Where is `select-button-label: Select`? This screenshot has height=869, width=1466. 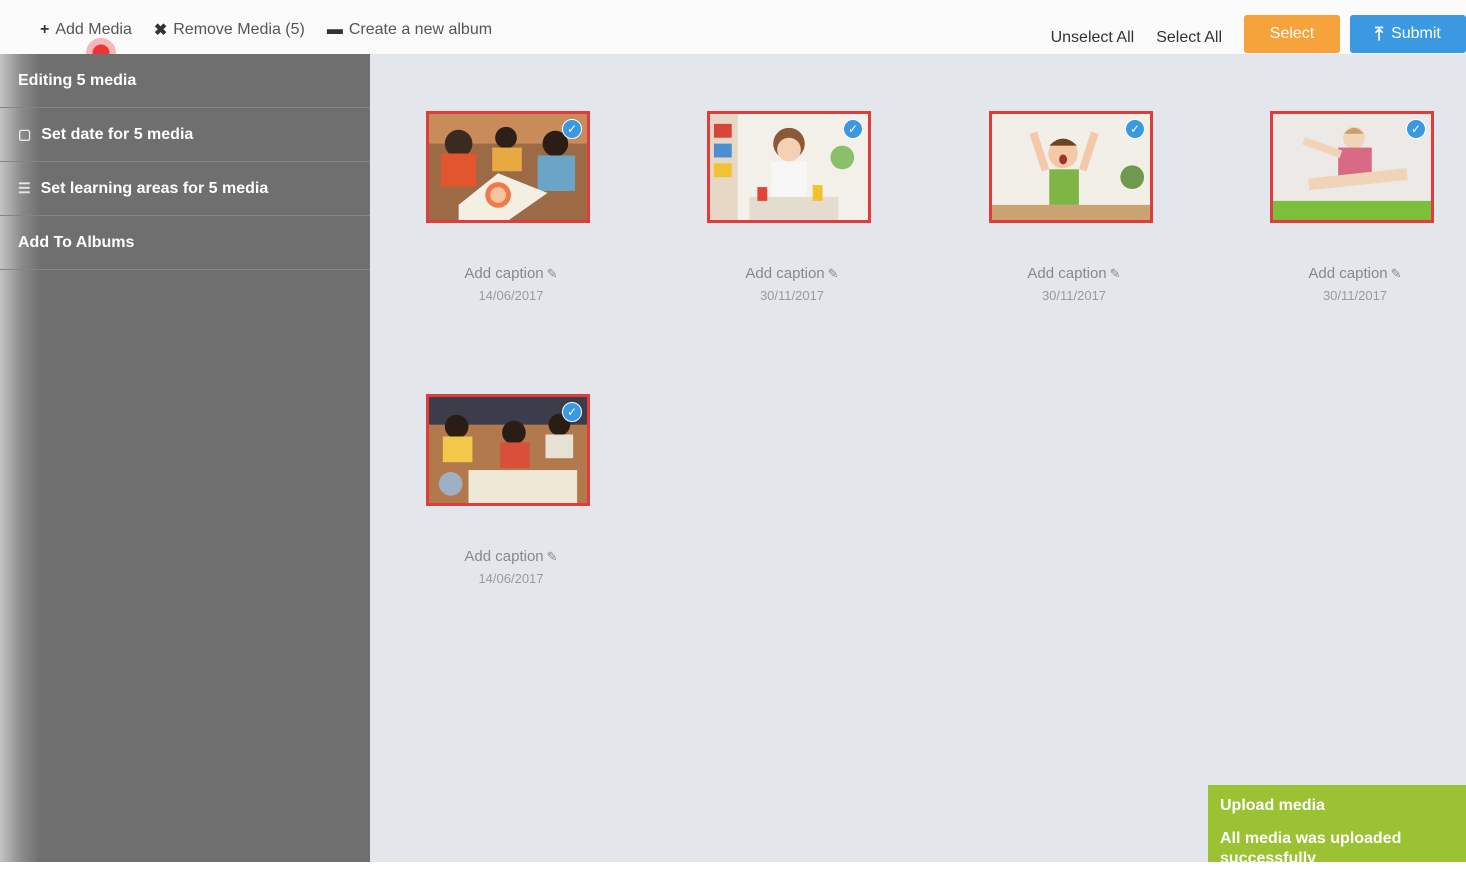
select-button-label: Select is located at coordinates (1292, 33).